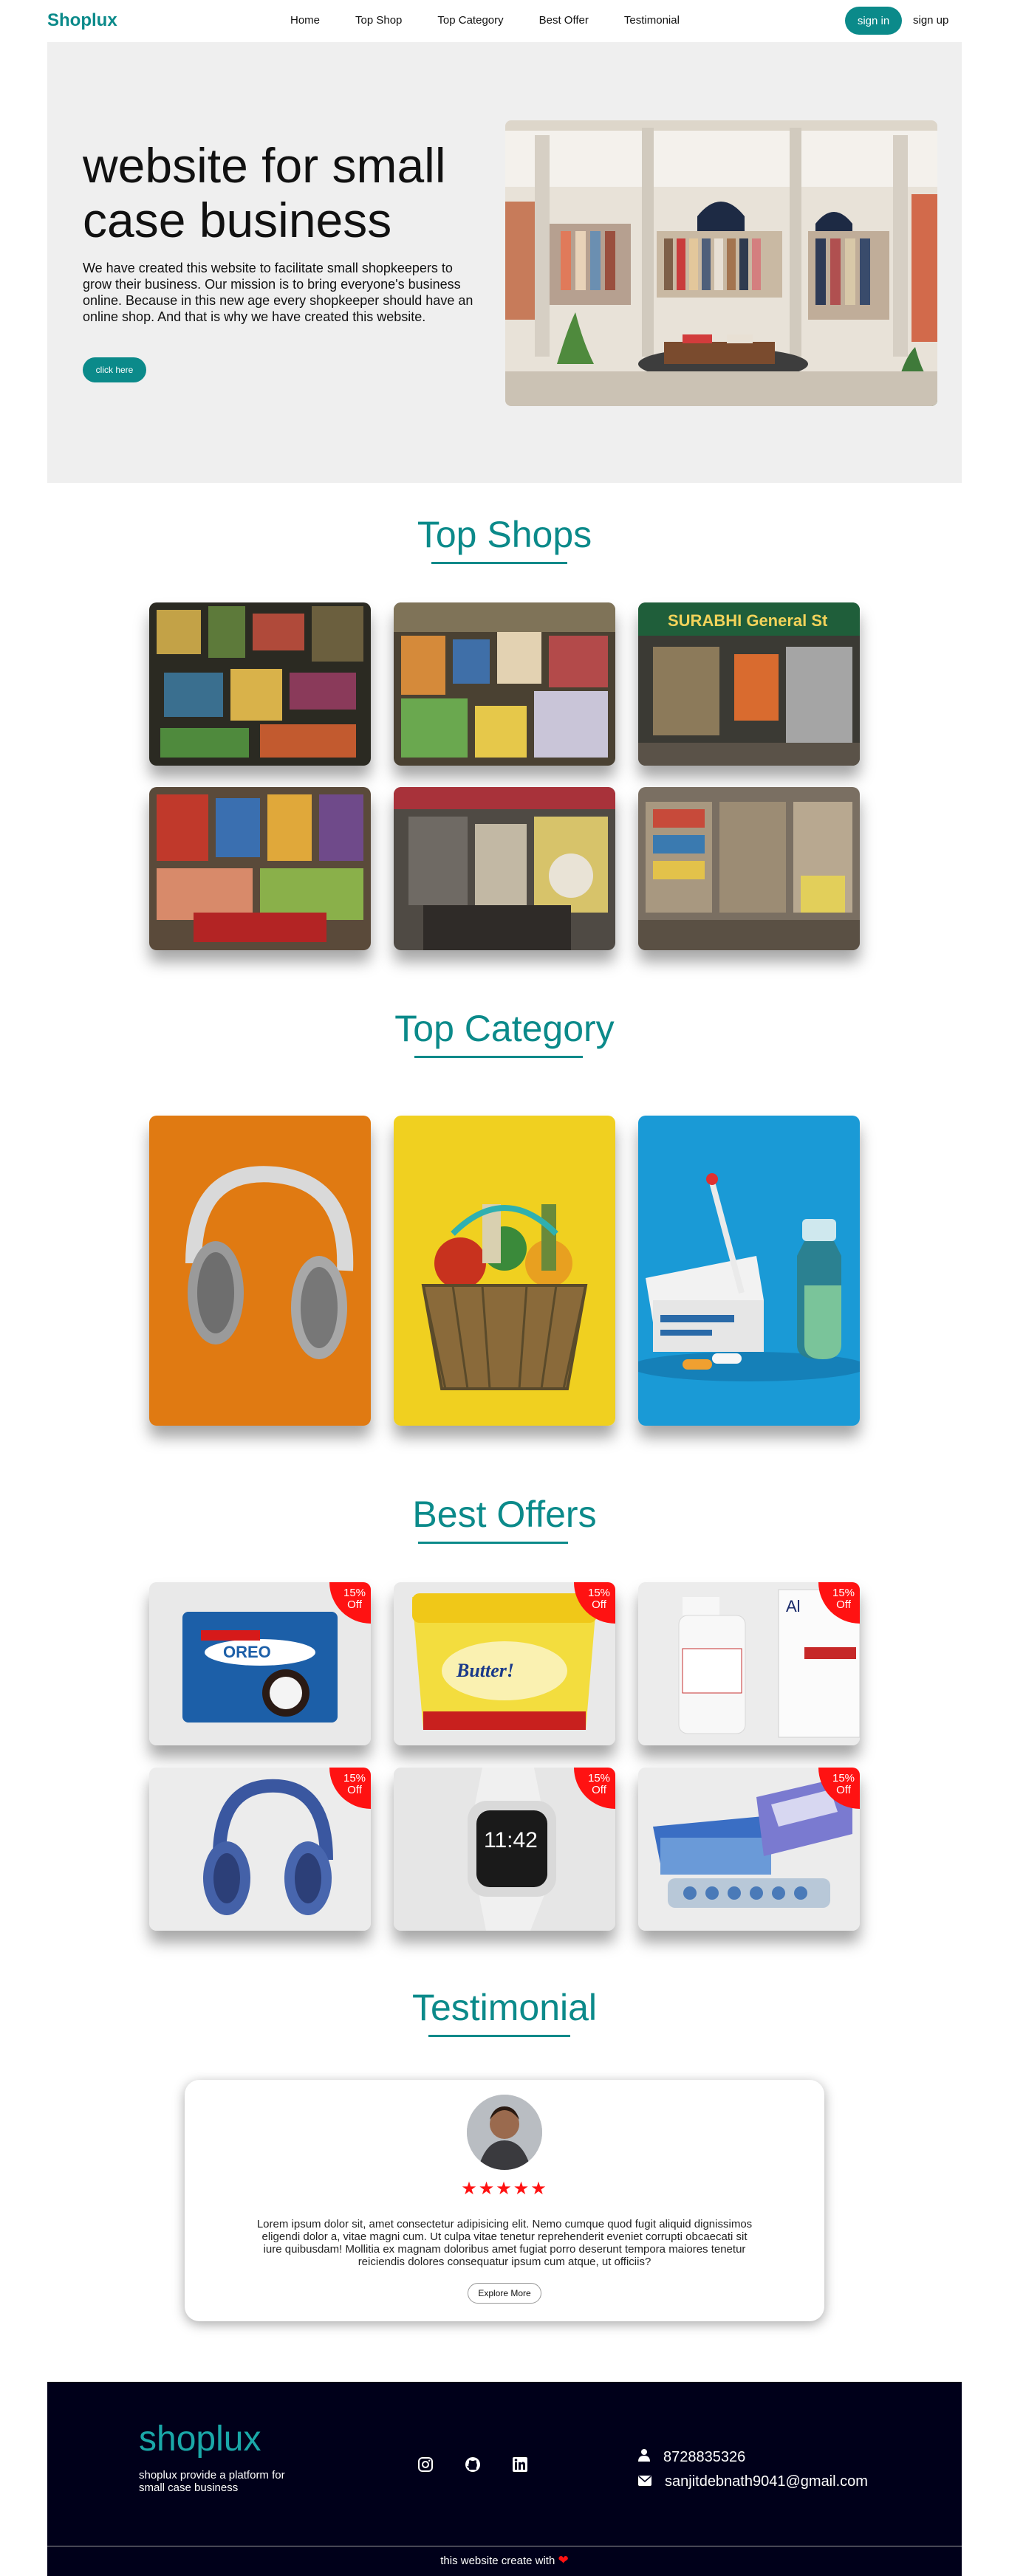  I want to click on best-offers-underline, so click(493, 1543).